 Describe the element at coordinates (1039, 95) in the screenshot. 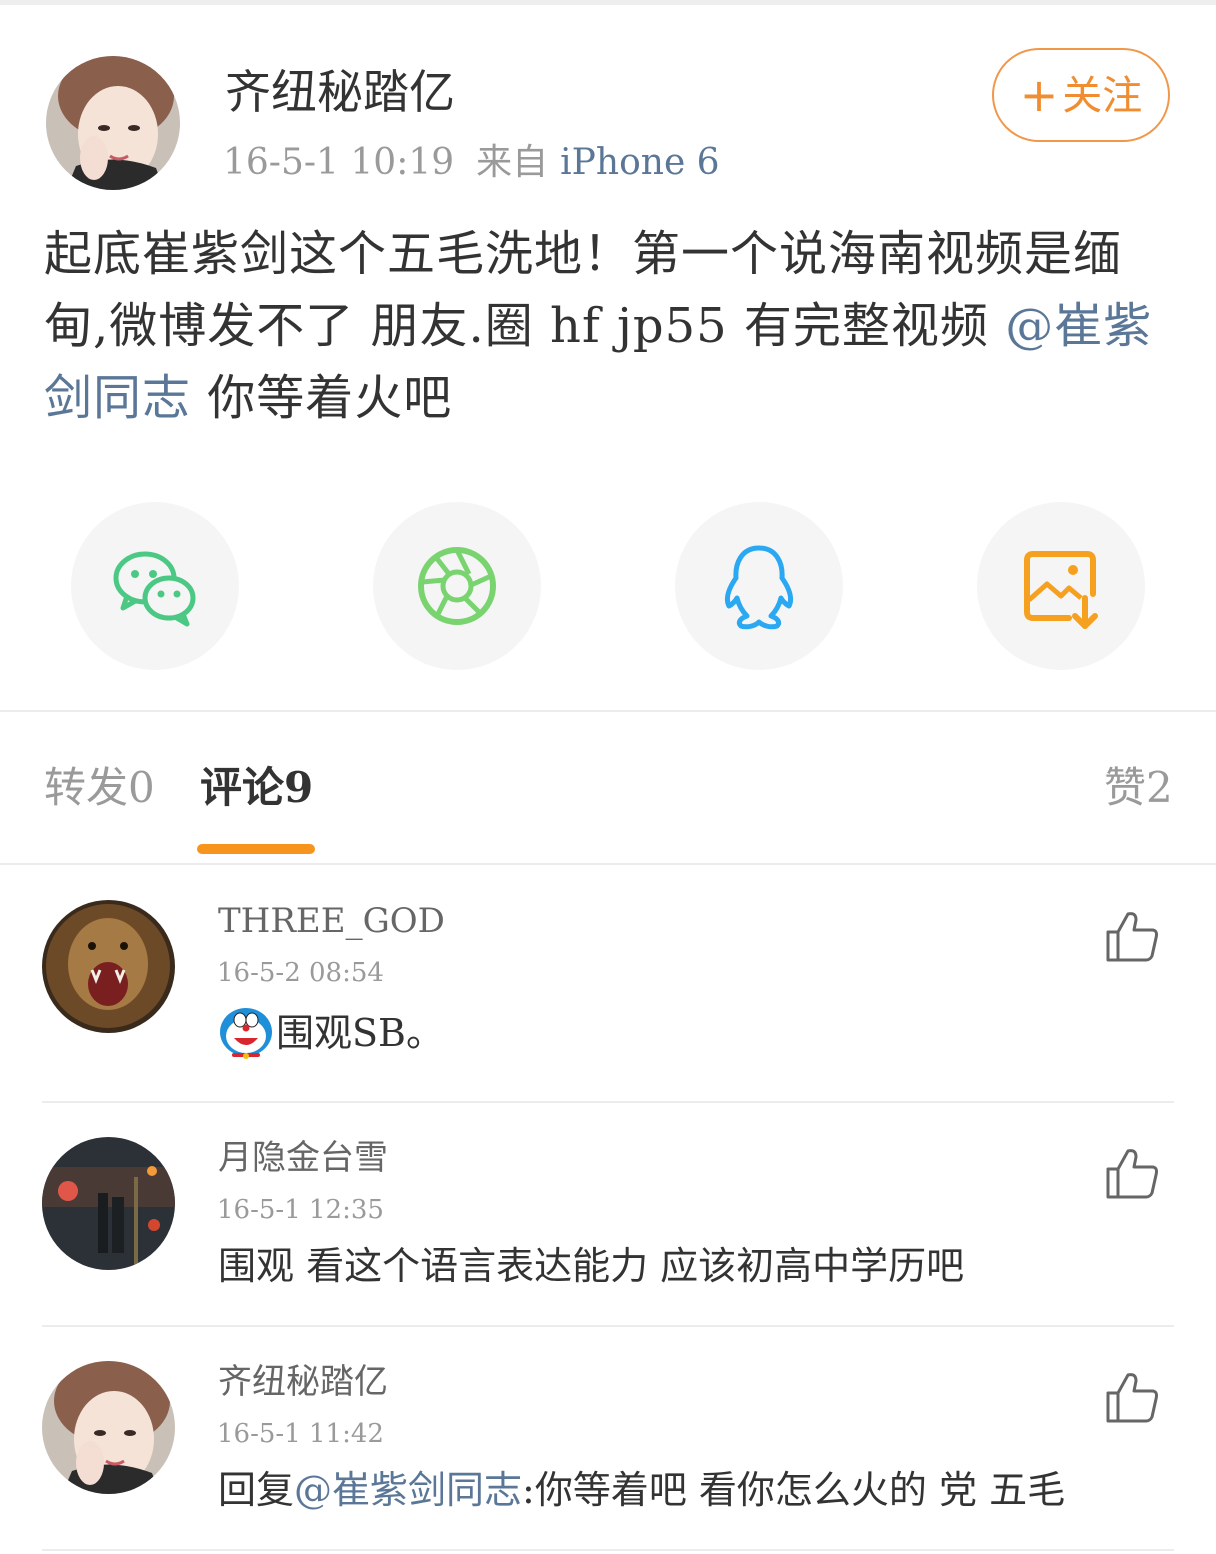

I see `plus-icon: +` at that location.